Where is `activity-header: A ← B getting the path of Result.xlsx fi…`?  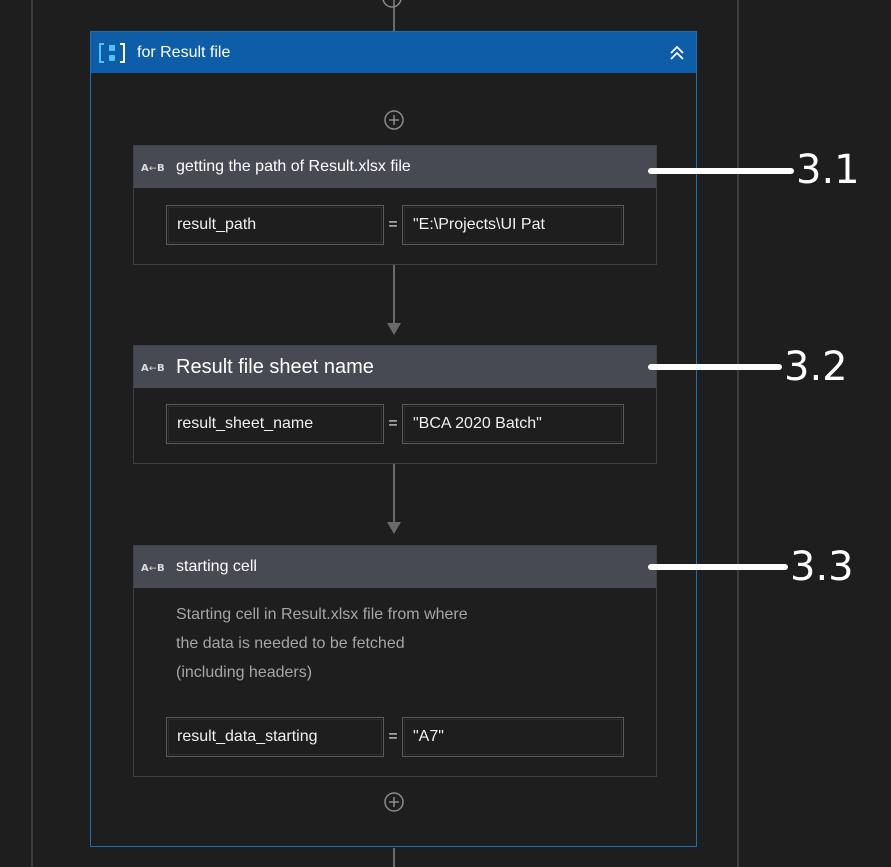 activity-header: A ← B getting the path of Result.xlsx fi… is located at coordinates (395, 167).